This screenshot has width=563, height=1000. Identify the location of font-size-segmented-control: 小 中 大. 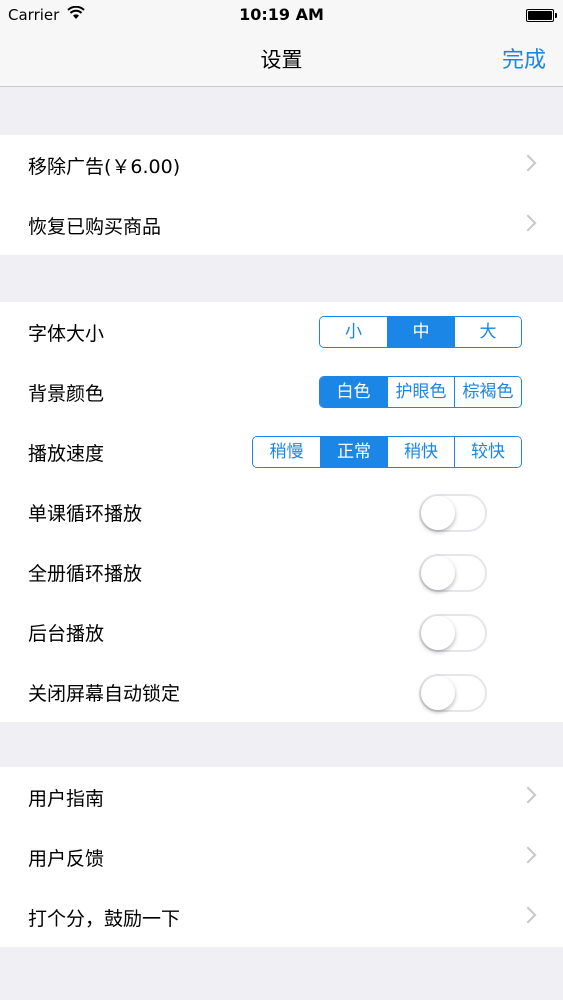
(420, 332).